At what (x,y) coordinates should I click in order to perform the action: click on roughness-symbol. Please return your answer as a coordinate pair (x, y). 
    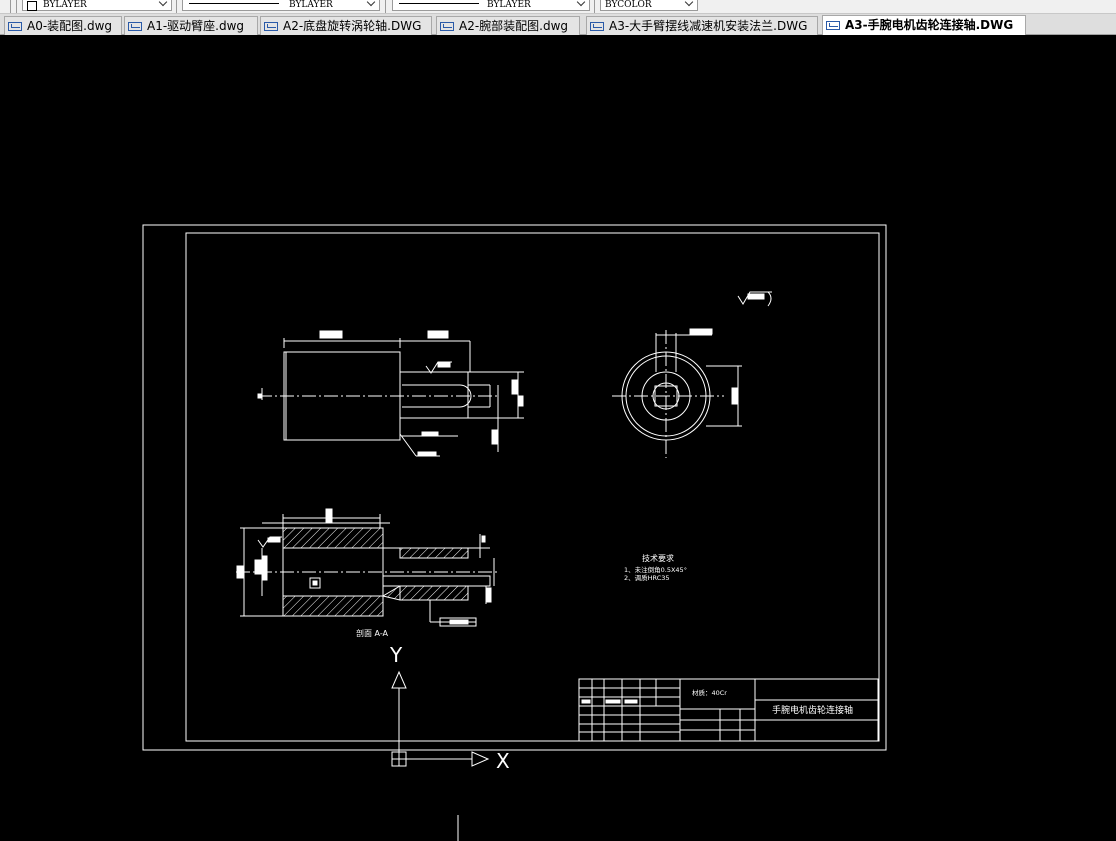
    Looking at the image, I should click on (754, 299).